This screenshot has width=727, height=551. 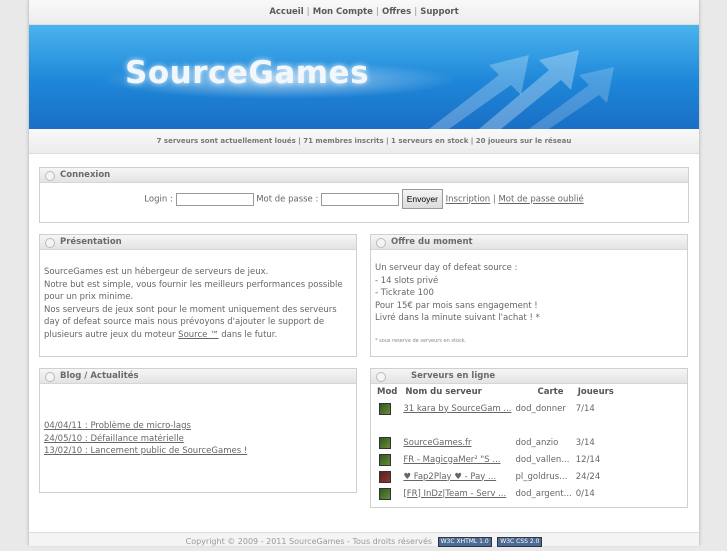 What do you see at coordinates (529, 242) in the screenshot?
I see `offer-header: Offre du moment` at bounding box center [529, 242].